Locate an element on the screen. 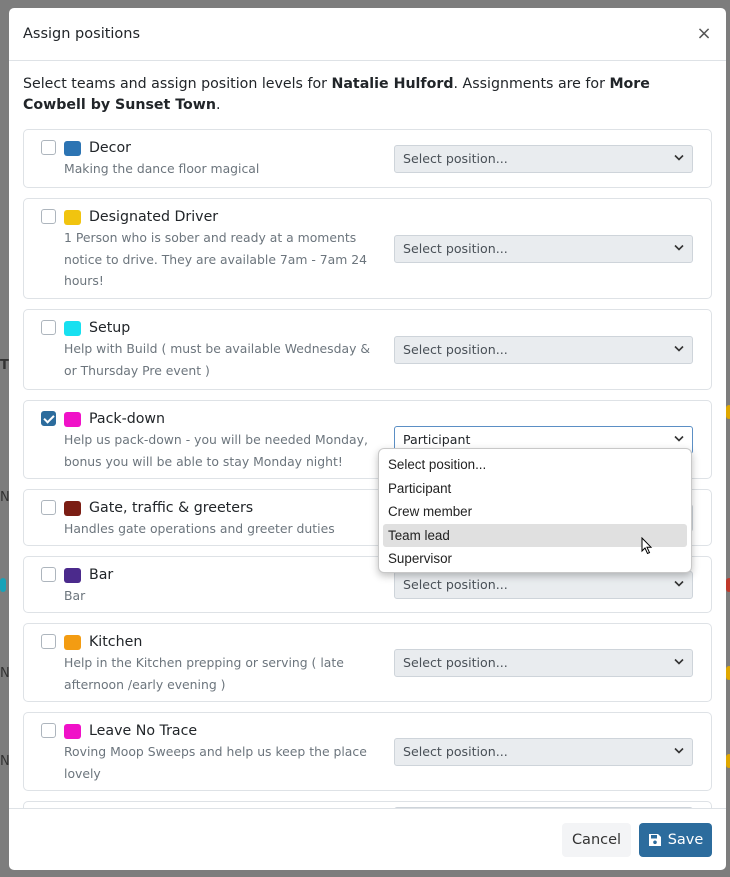 Image resolution: width=730 pixels, height=877 pixels. save-button: Save is located at coordinates (675, 839).